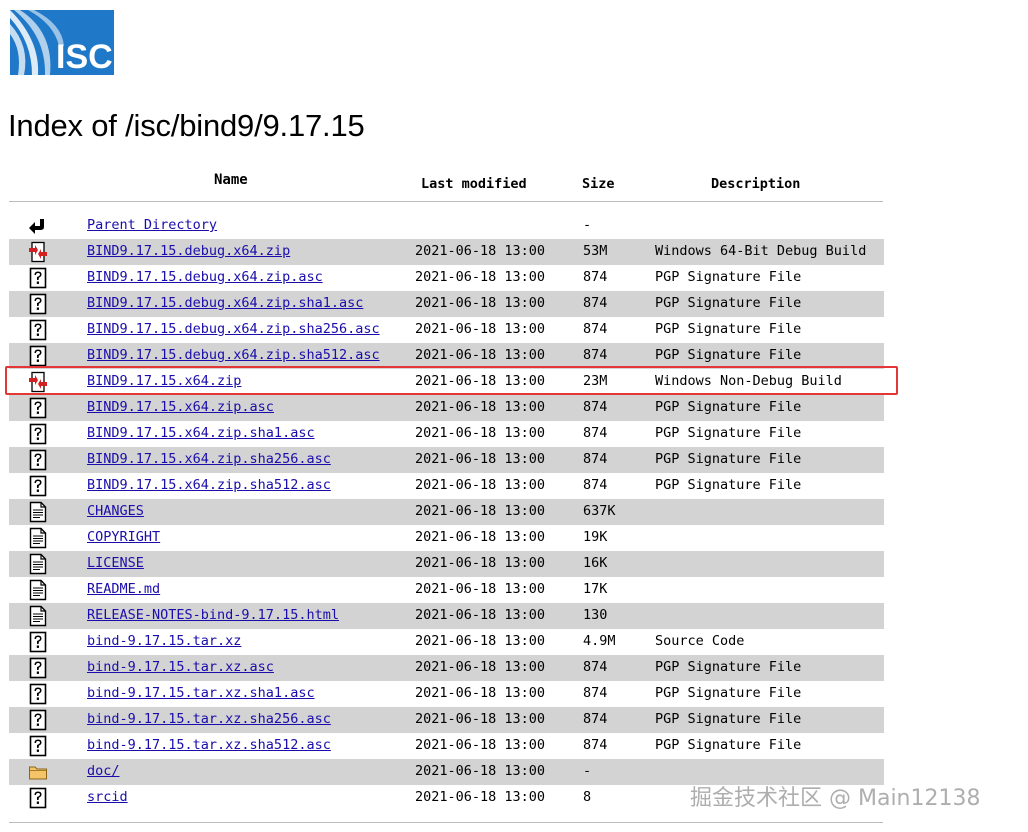 This screenshot has width=1028, height=832. I want to click on table-row: COPYRIGHT 2021-06-18 13:00 19K, so click(446, 538).